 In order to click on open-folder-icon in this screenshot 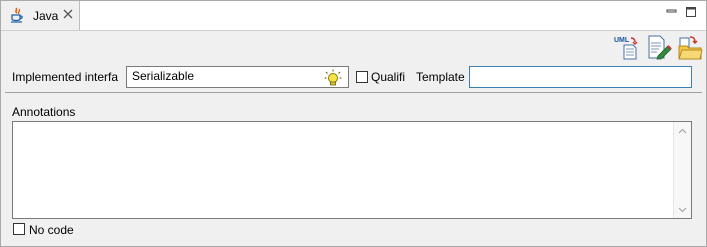, I will do `click(690, 47)`.